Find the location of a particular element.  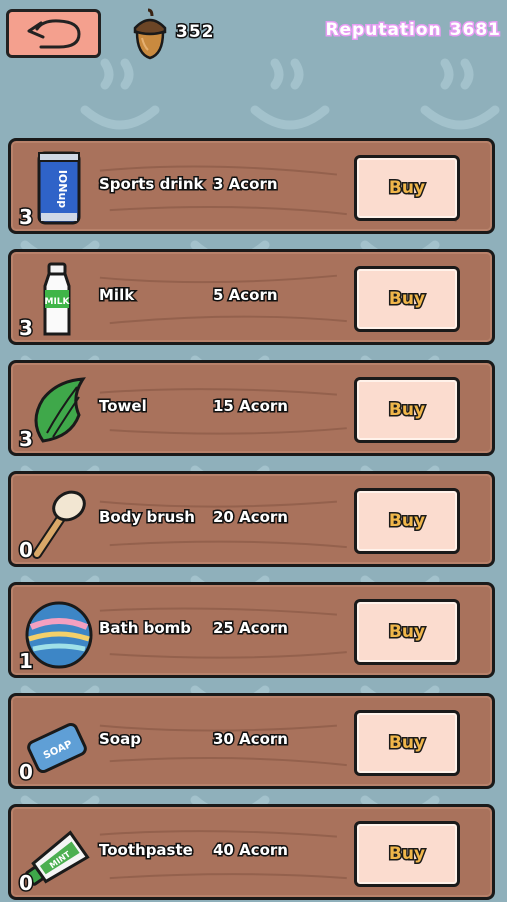

shop-item-row: IONup 3 Sports drink 3 Acorn Buy is located at coordinates (251, 186).